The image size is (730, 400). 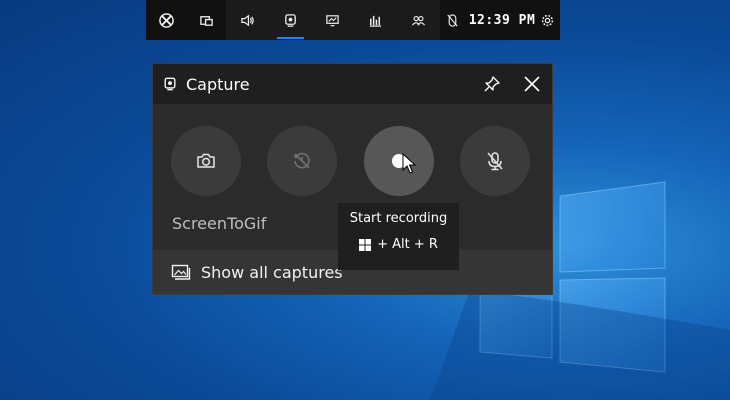 I want to click on tooltip-shortcut: + Alt + R, so click(x=398, y=244).